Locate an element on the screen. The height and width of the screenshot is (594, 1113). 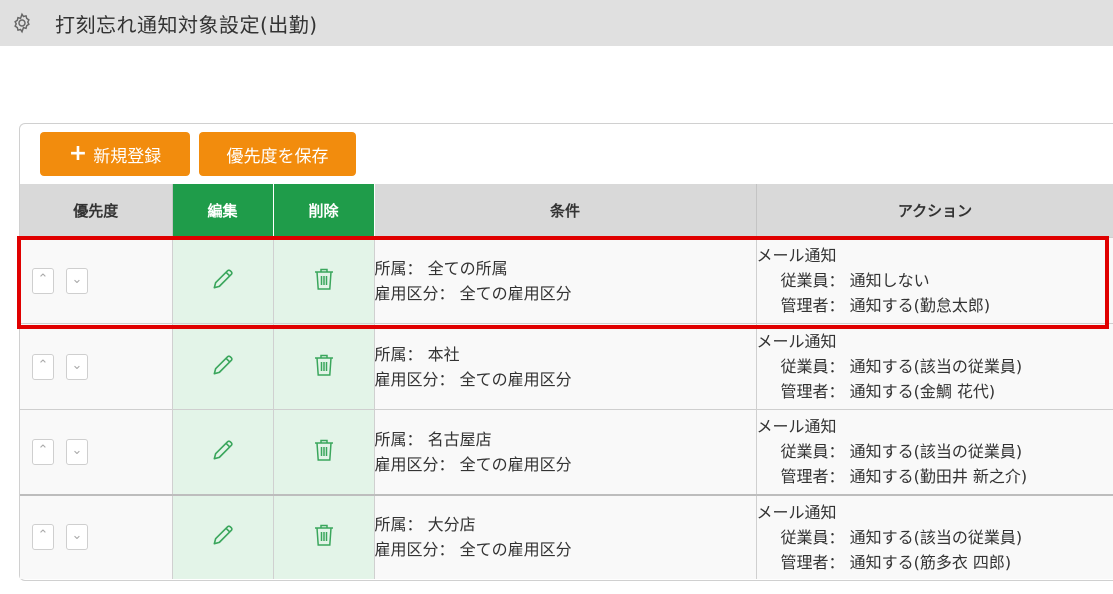
condition-cell: 所属： 名古屋店 雇用区分： 全ての雇用区分 is located at coordinates (565, 452).